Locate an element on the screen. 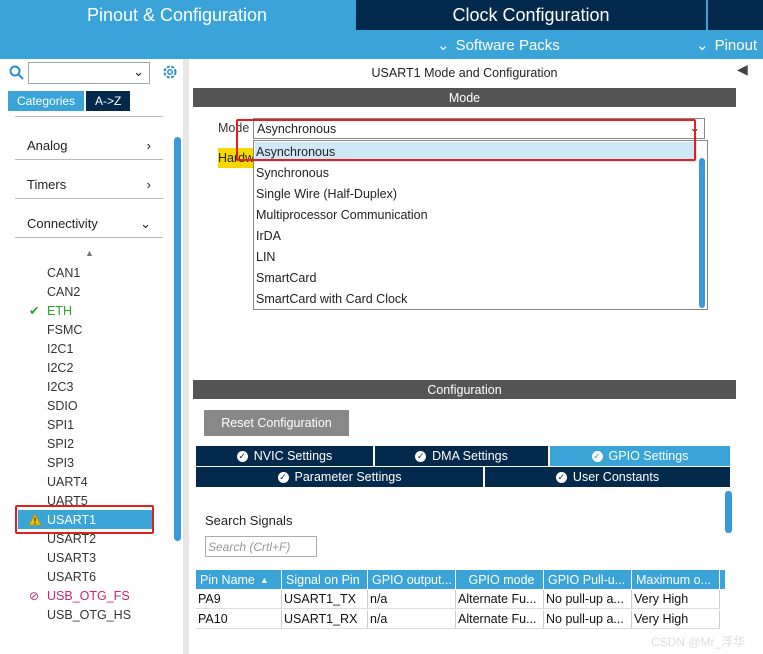  highlight-box-usart1 is located at coordinates (84, 519).